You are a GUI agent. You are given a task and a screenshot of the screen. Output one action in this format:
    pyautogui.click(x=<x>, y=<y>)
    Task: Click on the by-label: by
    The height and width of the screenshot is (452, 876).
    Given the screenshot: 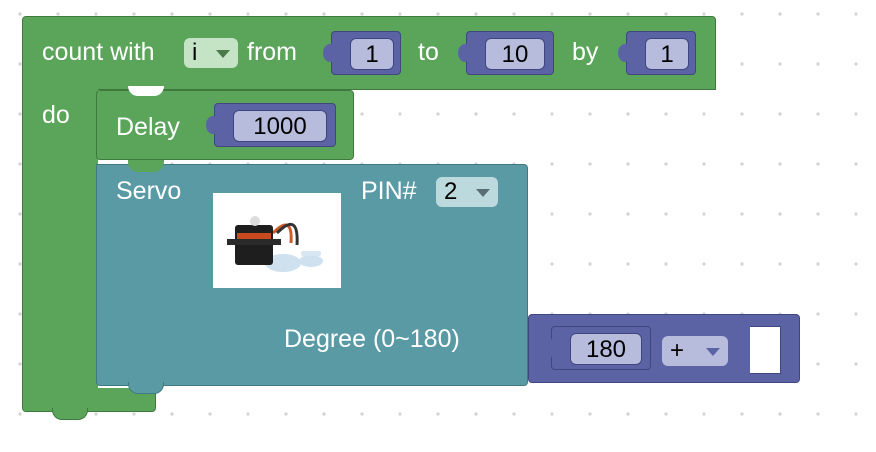 What is the action you would take?
    pyautogui.click(x=585, y=52)
    